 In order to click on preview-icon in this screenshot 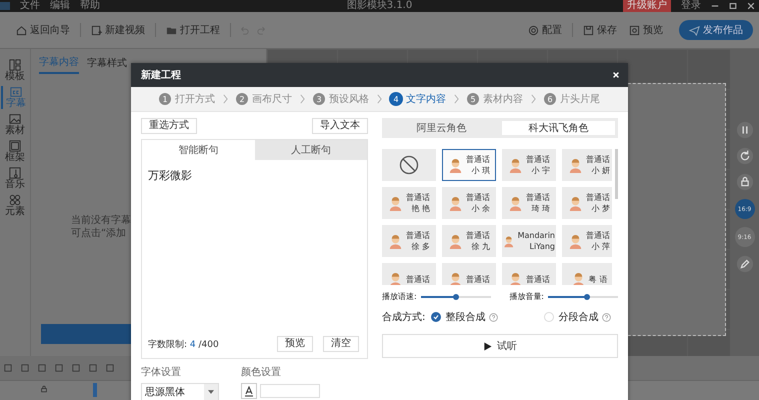, I will do `click(634, 30)`.